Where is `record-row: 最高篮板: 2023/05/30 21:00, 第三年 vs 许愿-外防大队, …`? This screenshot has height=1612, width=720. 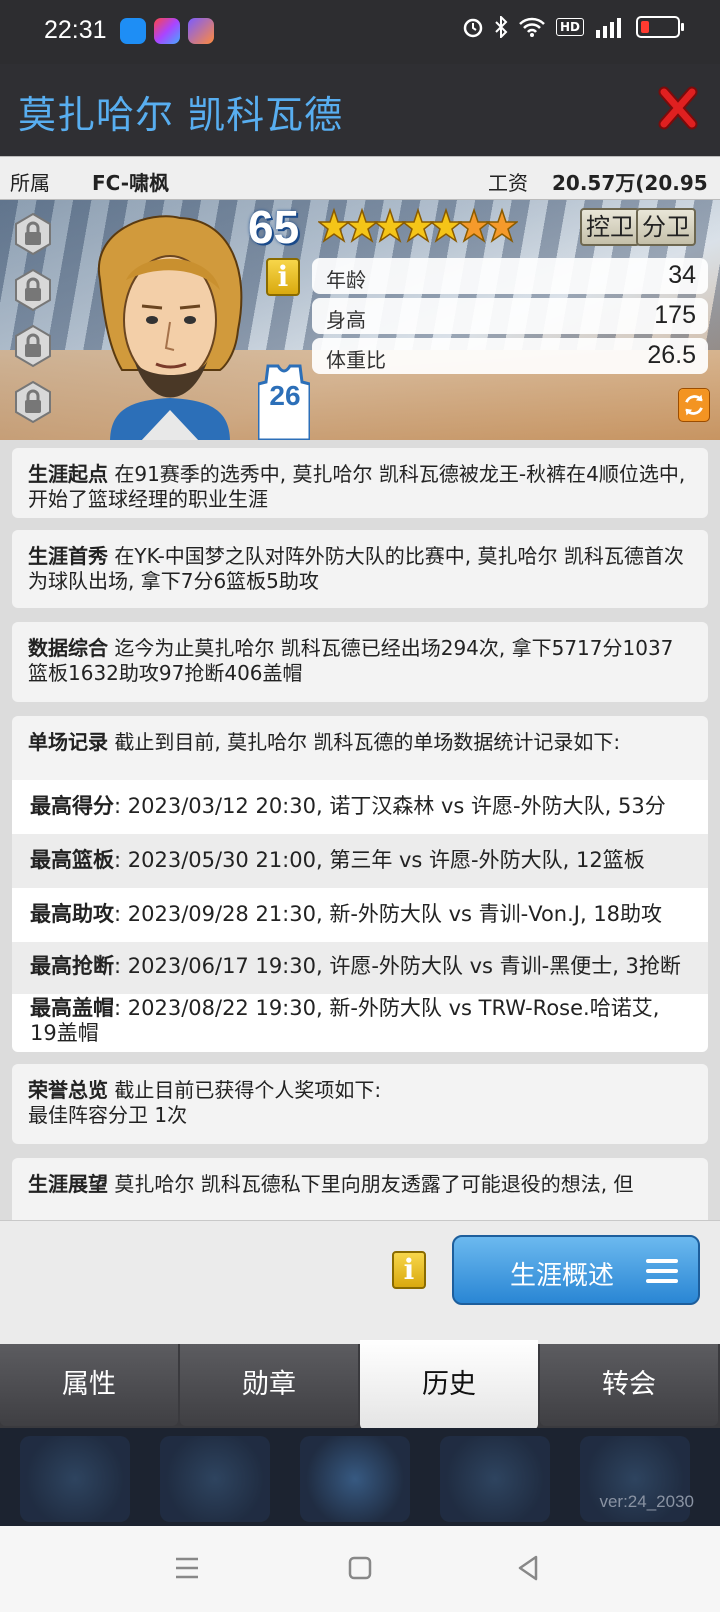
record-row: 最高篮板: 2023/05/30 21:00, 第三年 vs 许愿-外防大队, … is located at coordinates (360, 861).